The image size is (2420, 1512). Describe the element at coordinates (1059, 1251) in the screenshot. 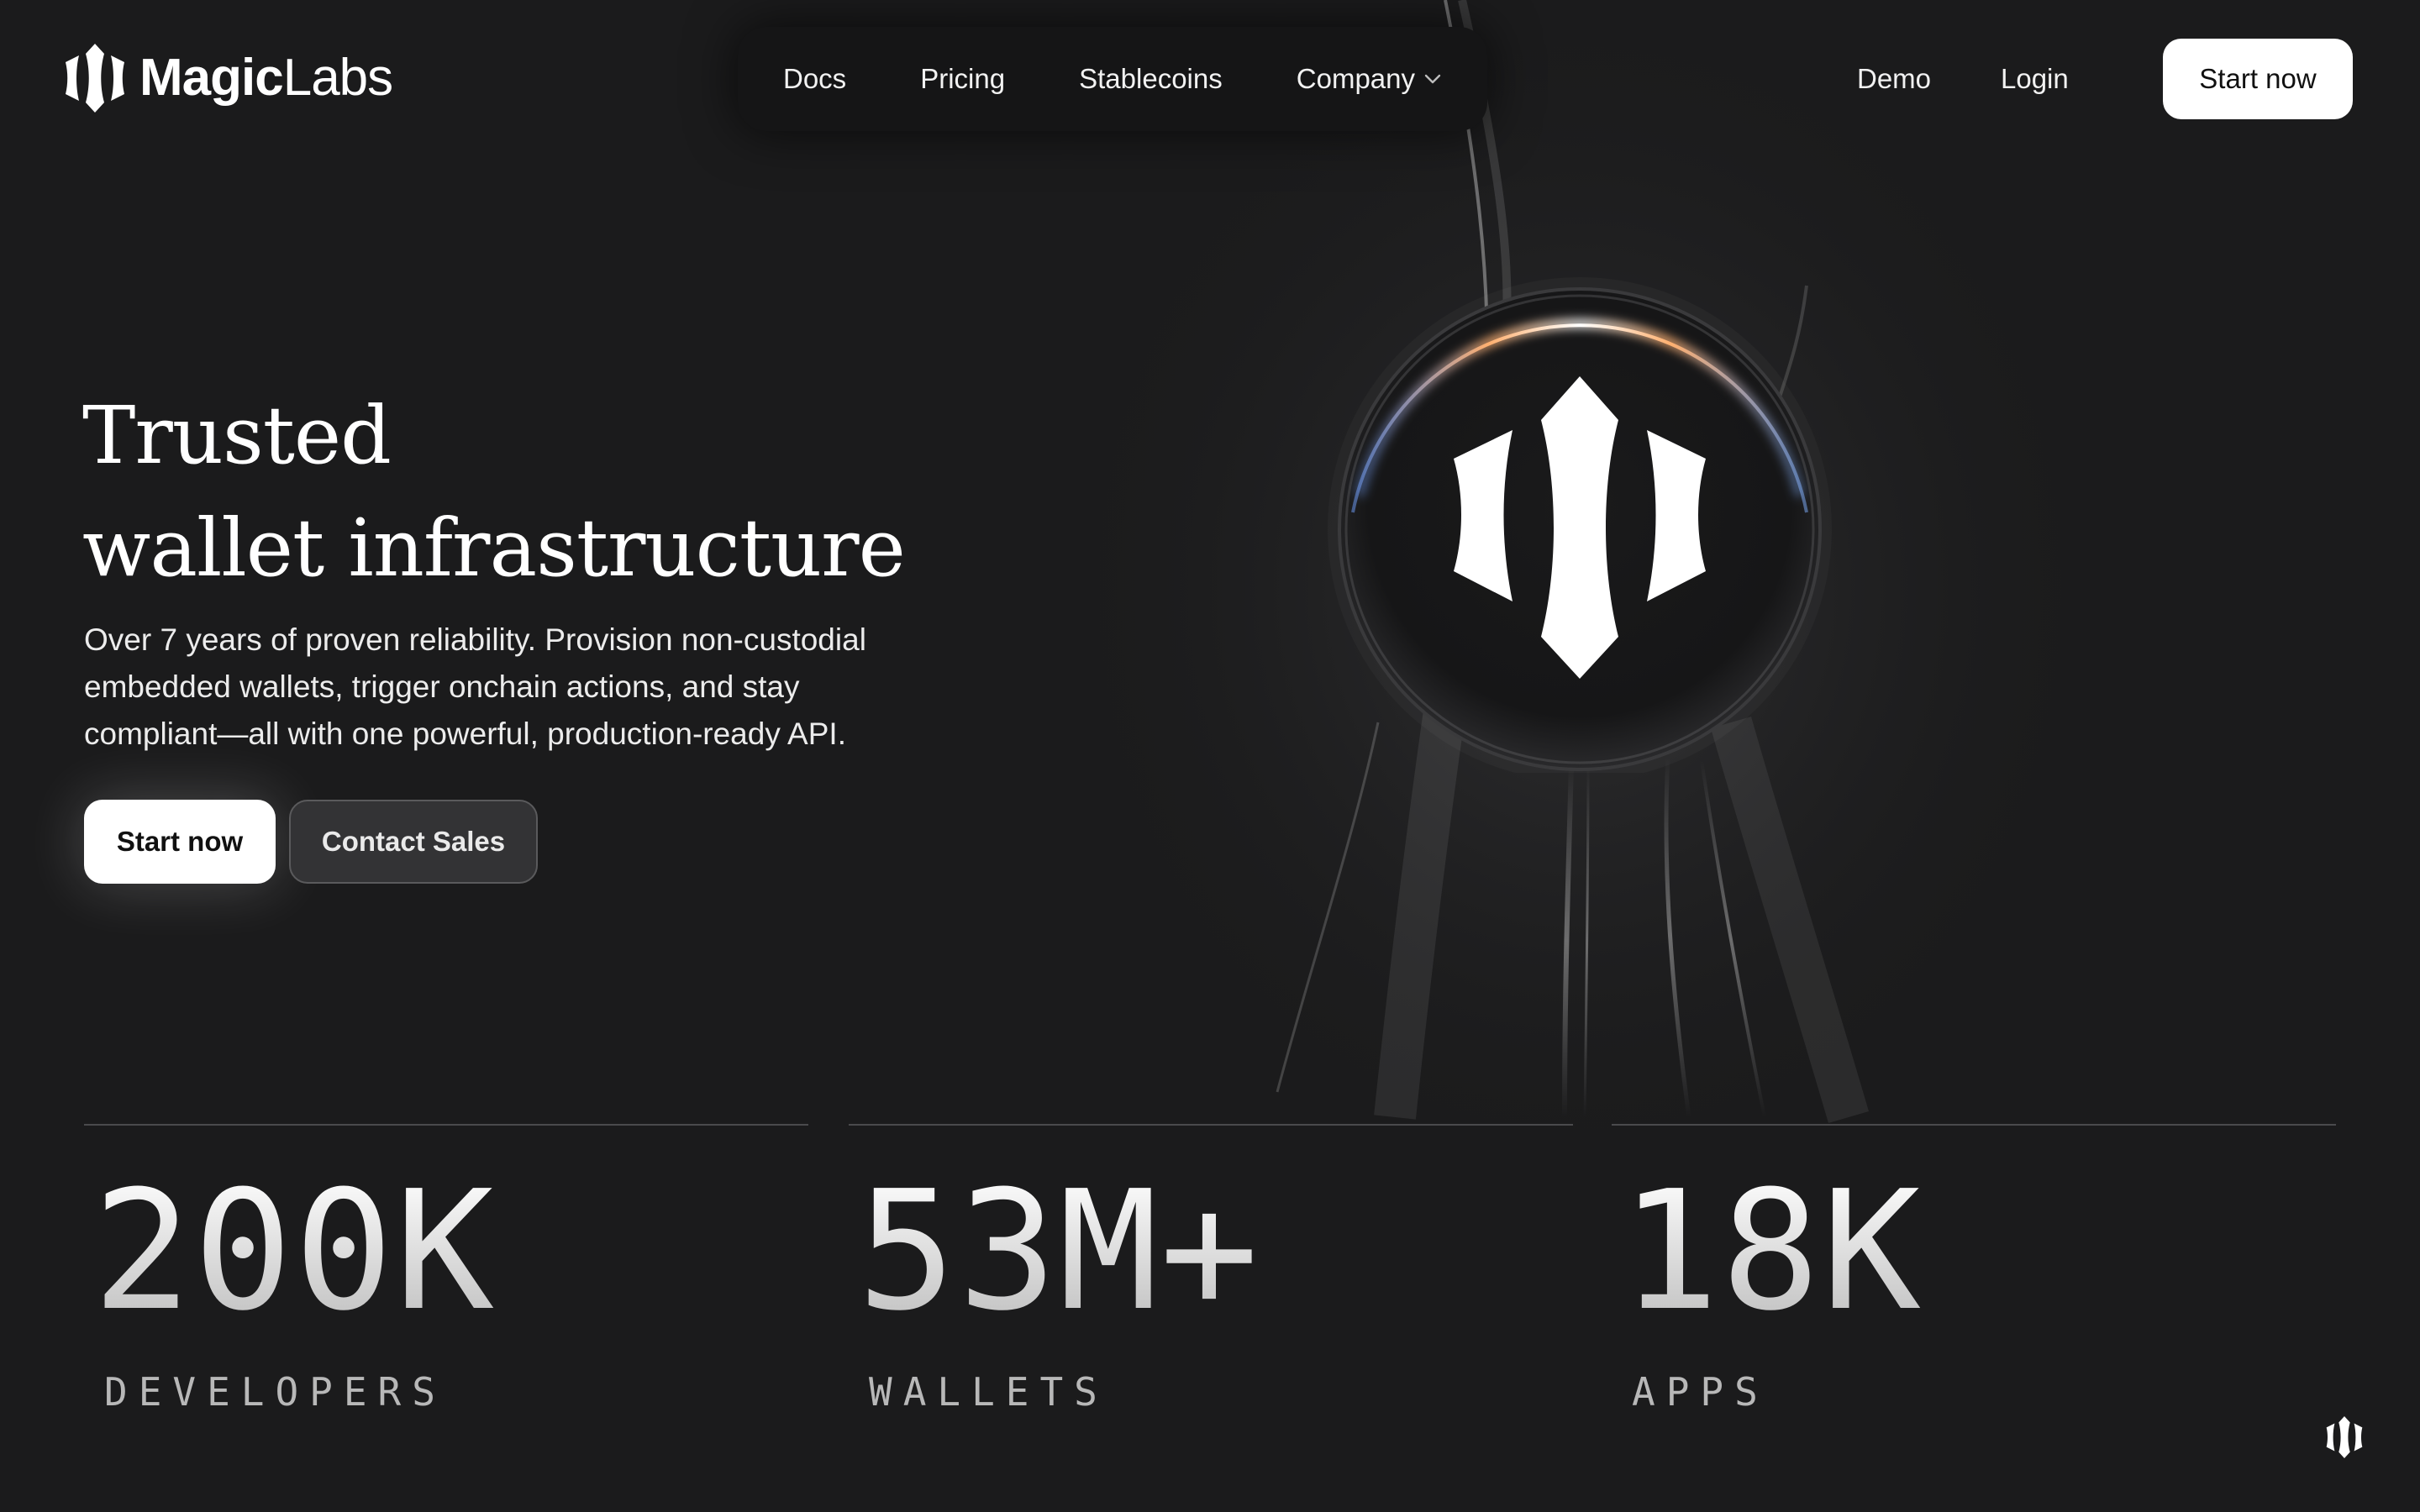

I see `stat-value: 53M+` at that location.